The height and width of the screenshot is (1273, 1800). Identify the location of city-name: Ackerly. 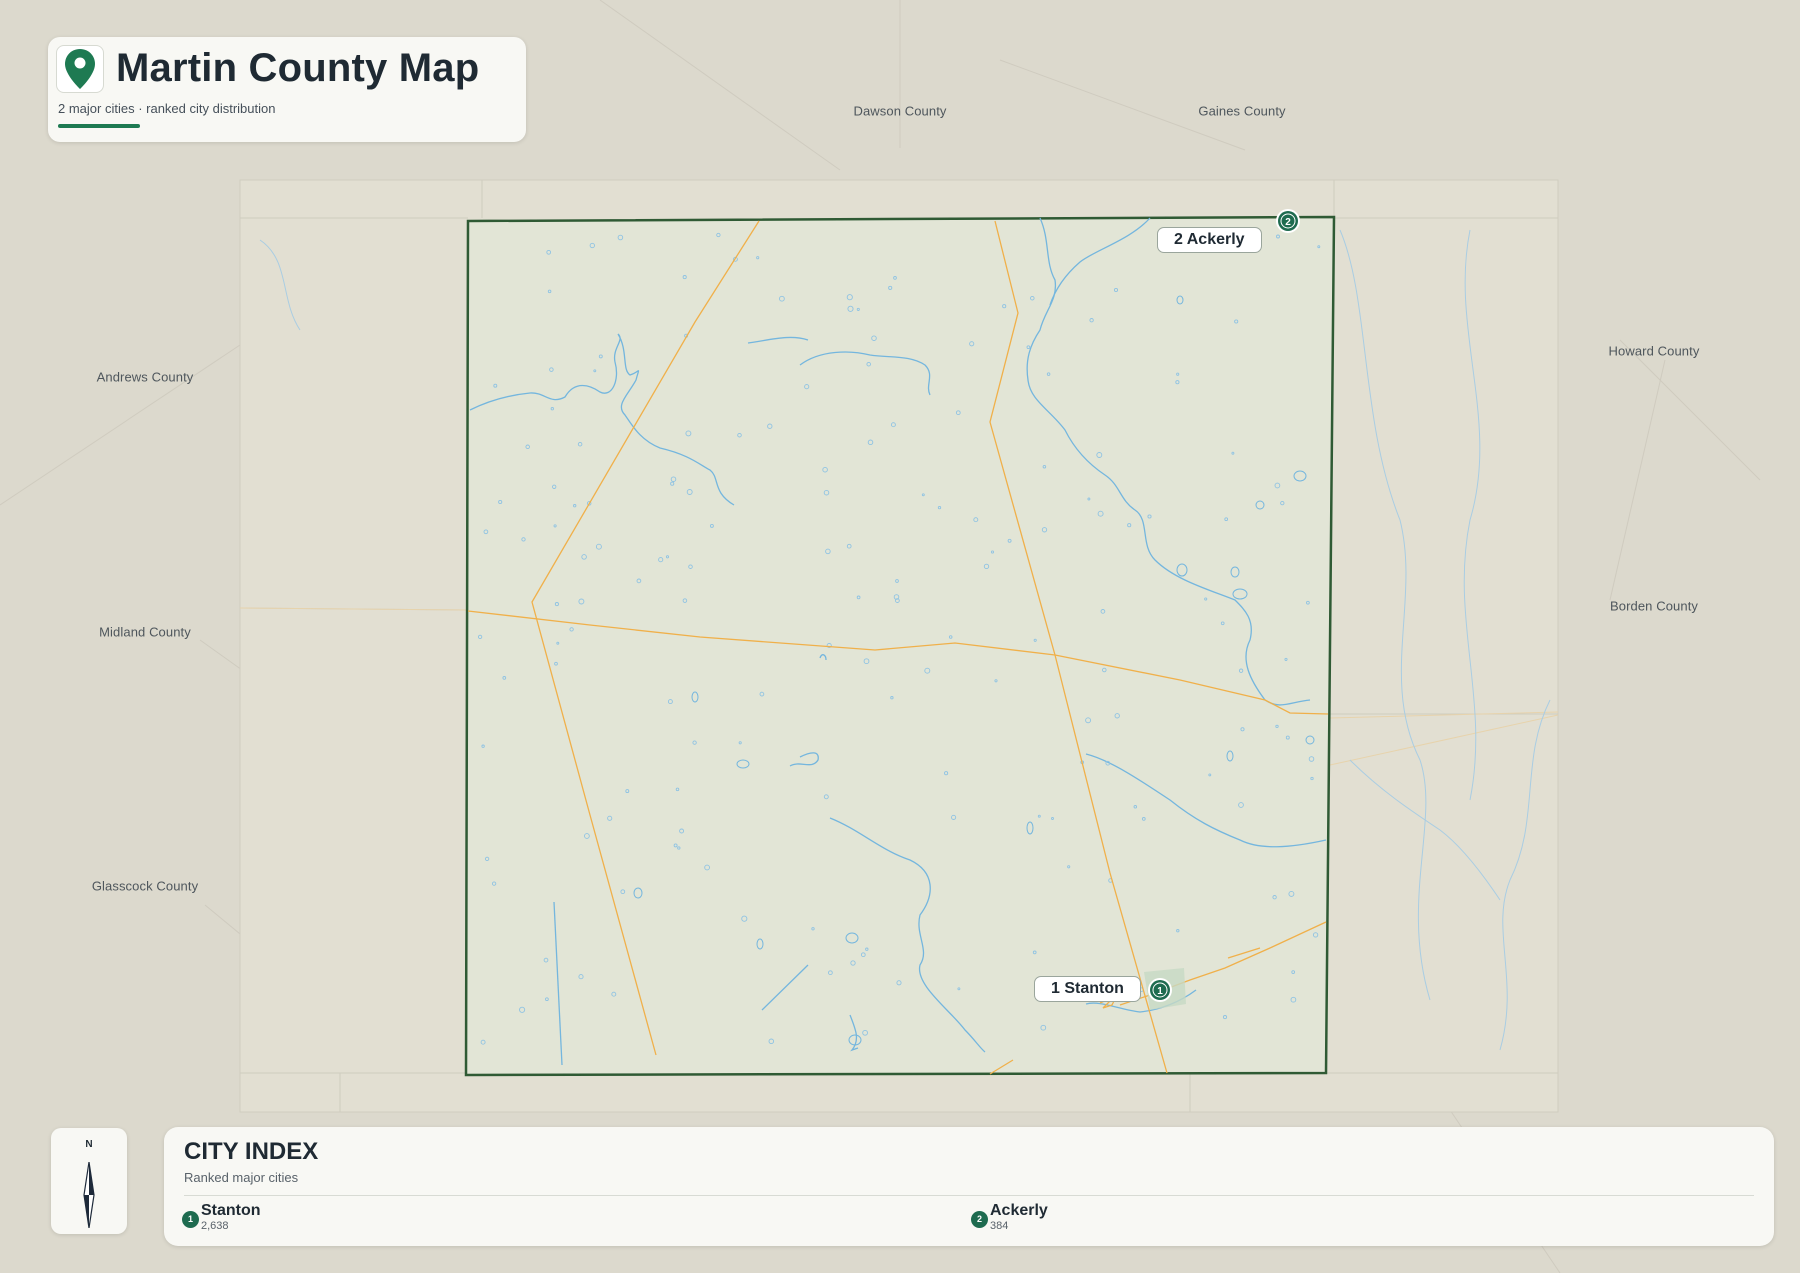
(1019, 1210).